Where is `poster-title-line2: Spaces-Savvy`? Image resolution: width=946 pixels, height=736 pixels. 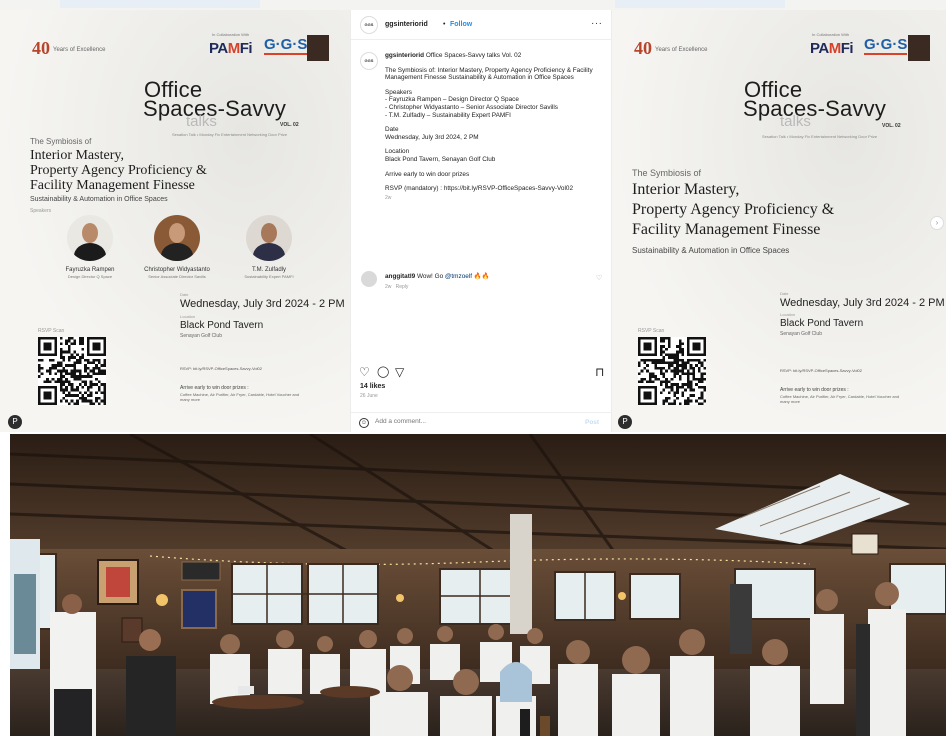 poster-title-line2: Spaces-Savvy is located at coordinates (815, 108).